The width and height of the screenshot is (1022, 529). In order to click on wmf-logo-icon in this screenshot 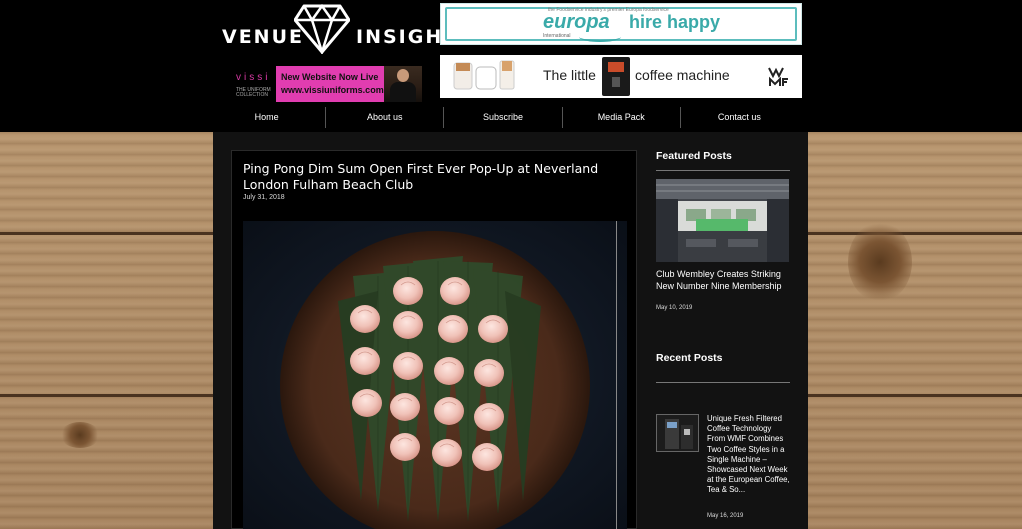, I will do `click(778, 76)`.